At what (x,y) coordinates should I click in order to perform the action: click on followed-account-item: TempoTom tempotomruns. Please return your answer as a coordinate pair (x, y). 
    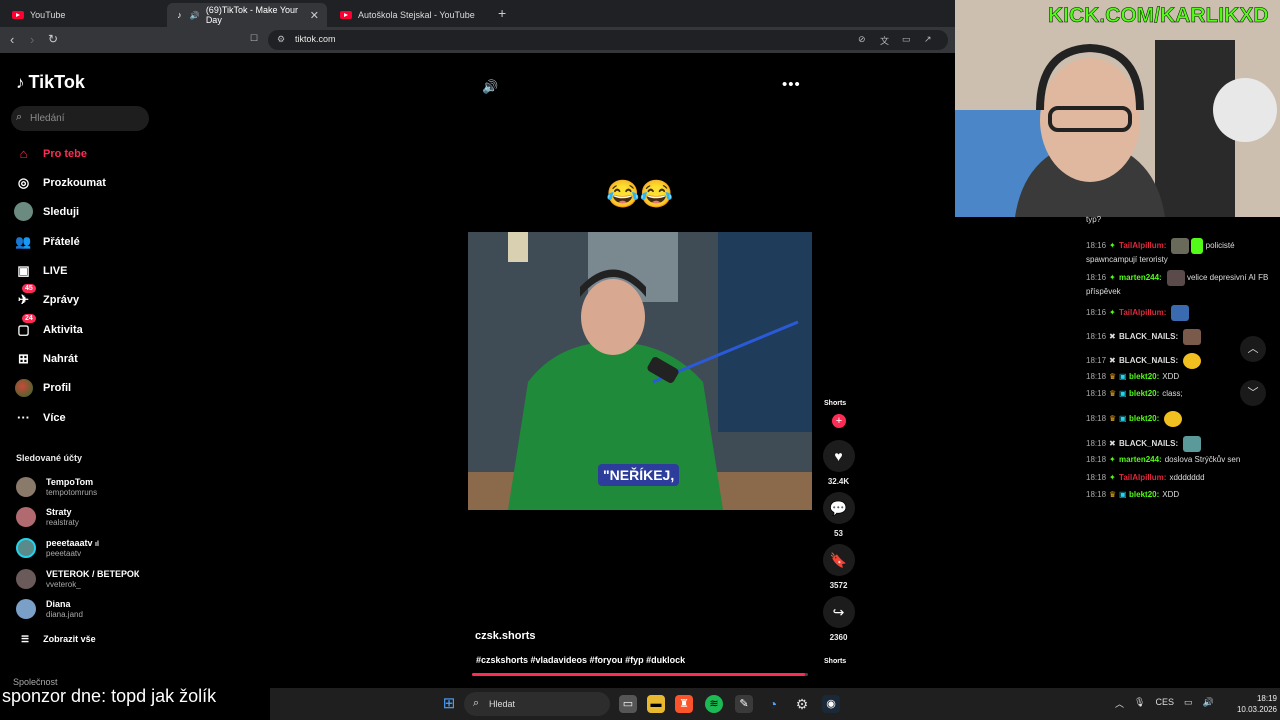
    Looking at the image, I should click on (56, 487).